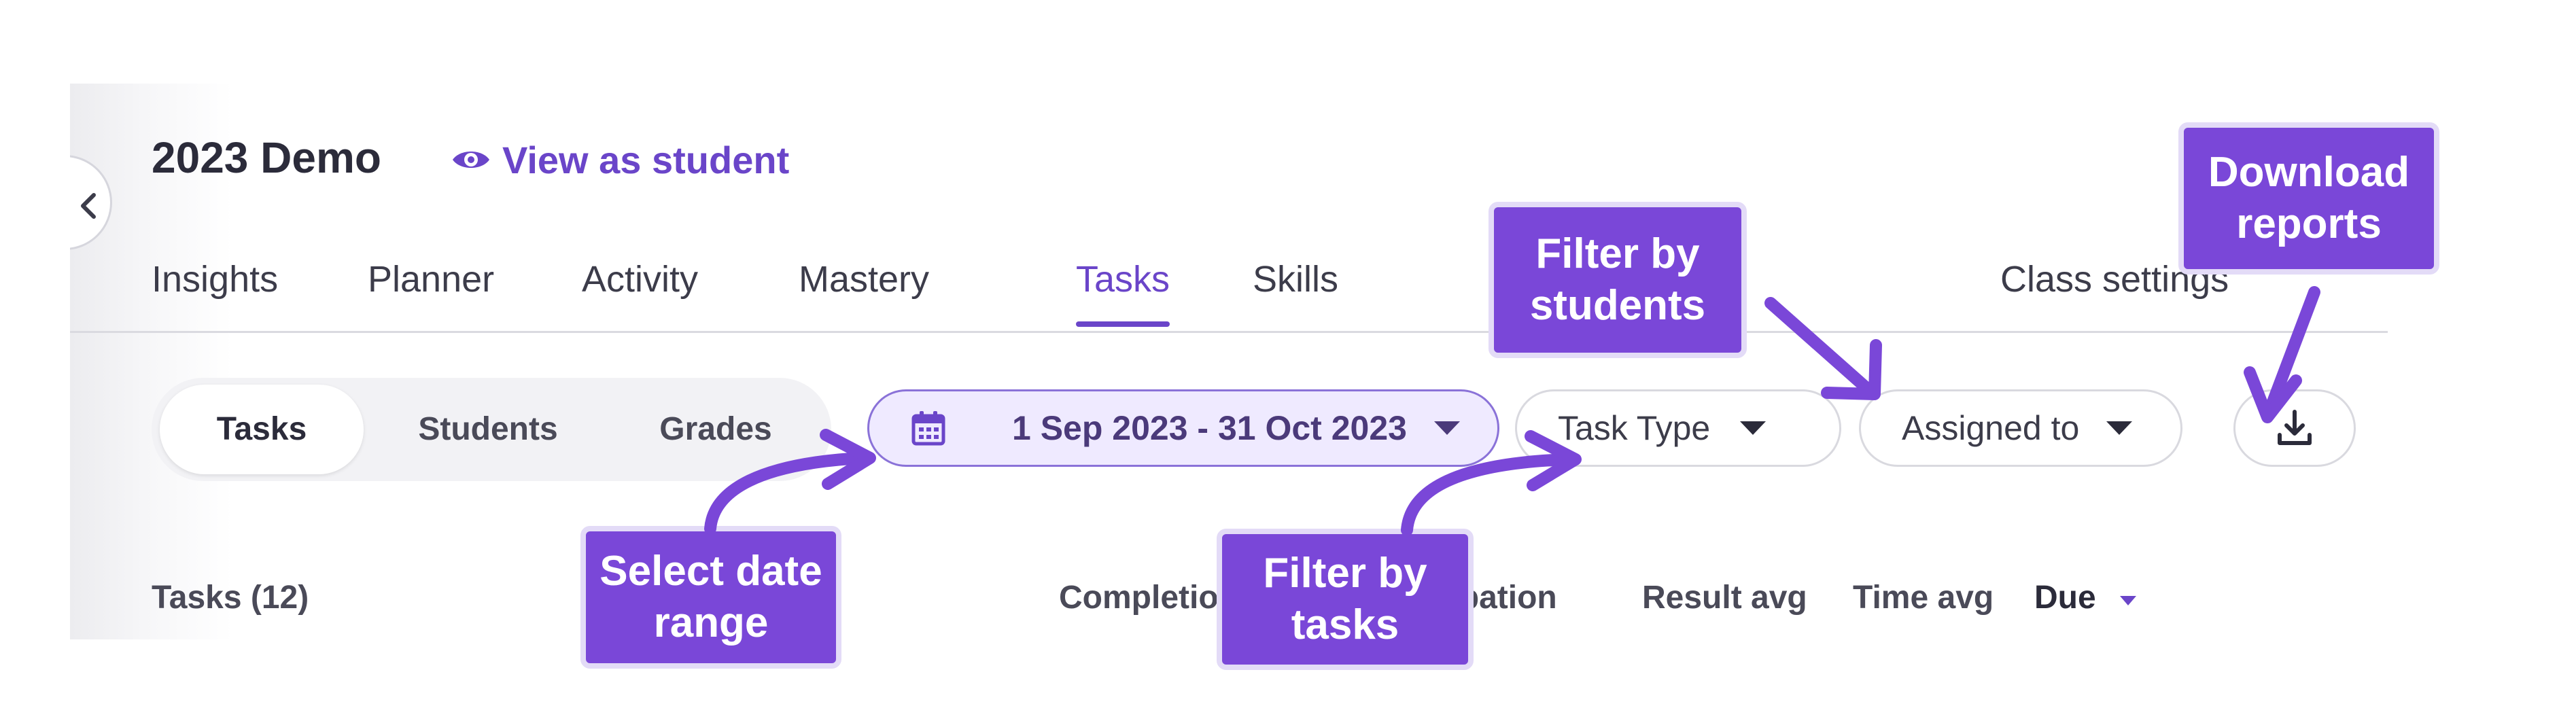 Image resolution: width=2576 pixels, height=723 pixels. What do you see at coordinates (262, 430) in the screenshot?
I see `segment-tasks: Tasks` at bounding box center [262, 430].